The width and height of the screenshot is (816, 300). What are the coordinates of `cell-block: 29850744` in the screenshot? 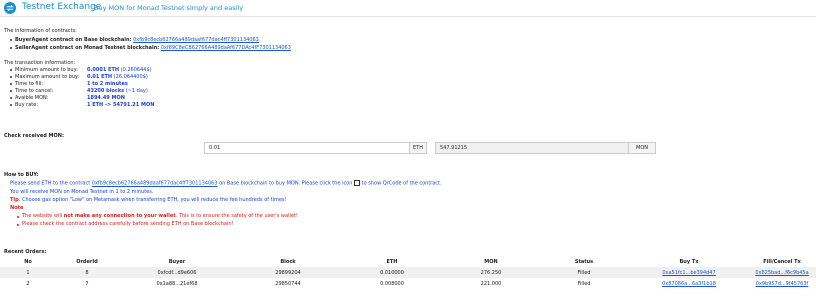 It's located at (288, 283).